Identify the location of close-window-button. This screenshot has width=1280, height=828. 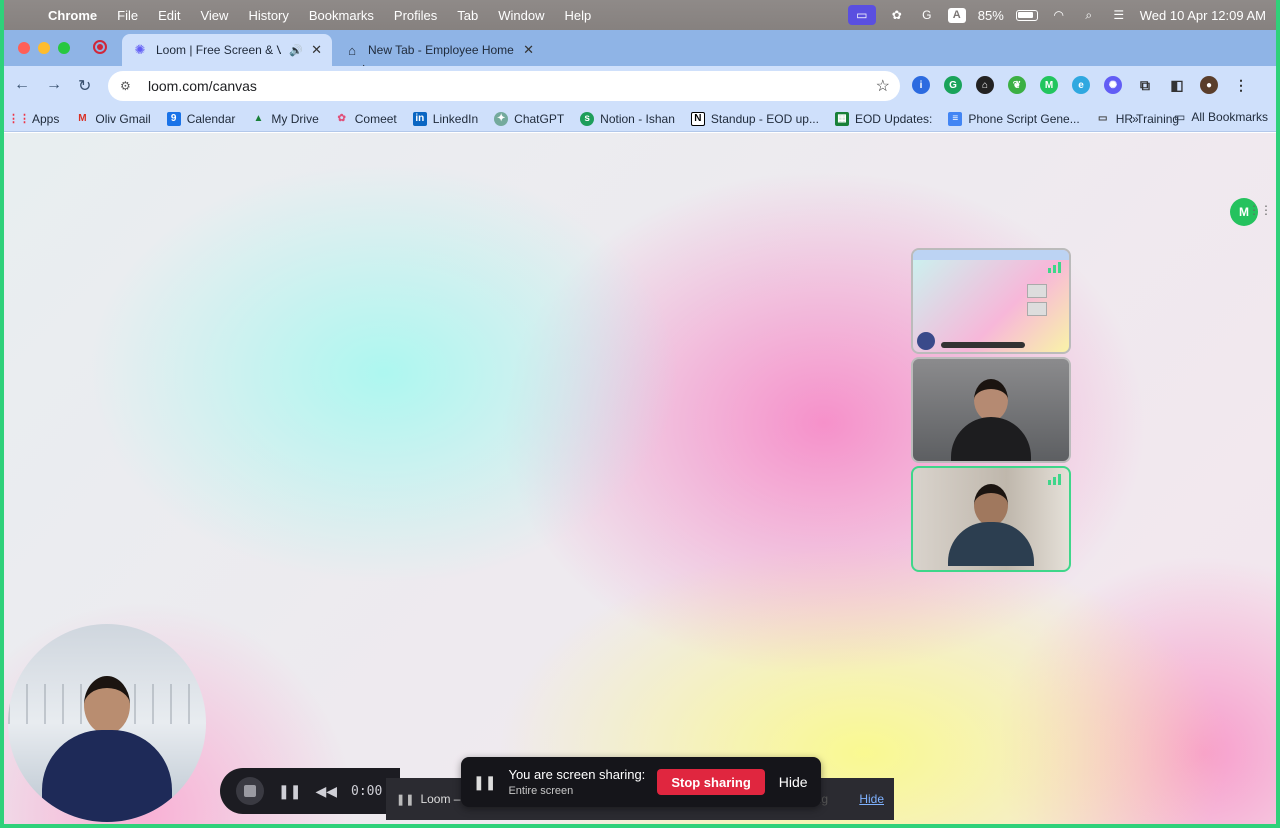
(24, 48).